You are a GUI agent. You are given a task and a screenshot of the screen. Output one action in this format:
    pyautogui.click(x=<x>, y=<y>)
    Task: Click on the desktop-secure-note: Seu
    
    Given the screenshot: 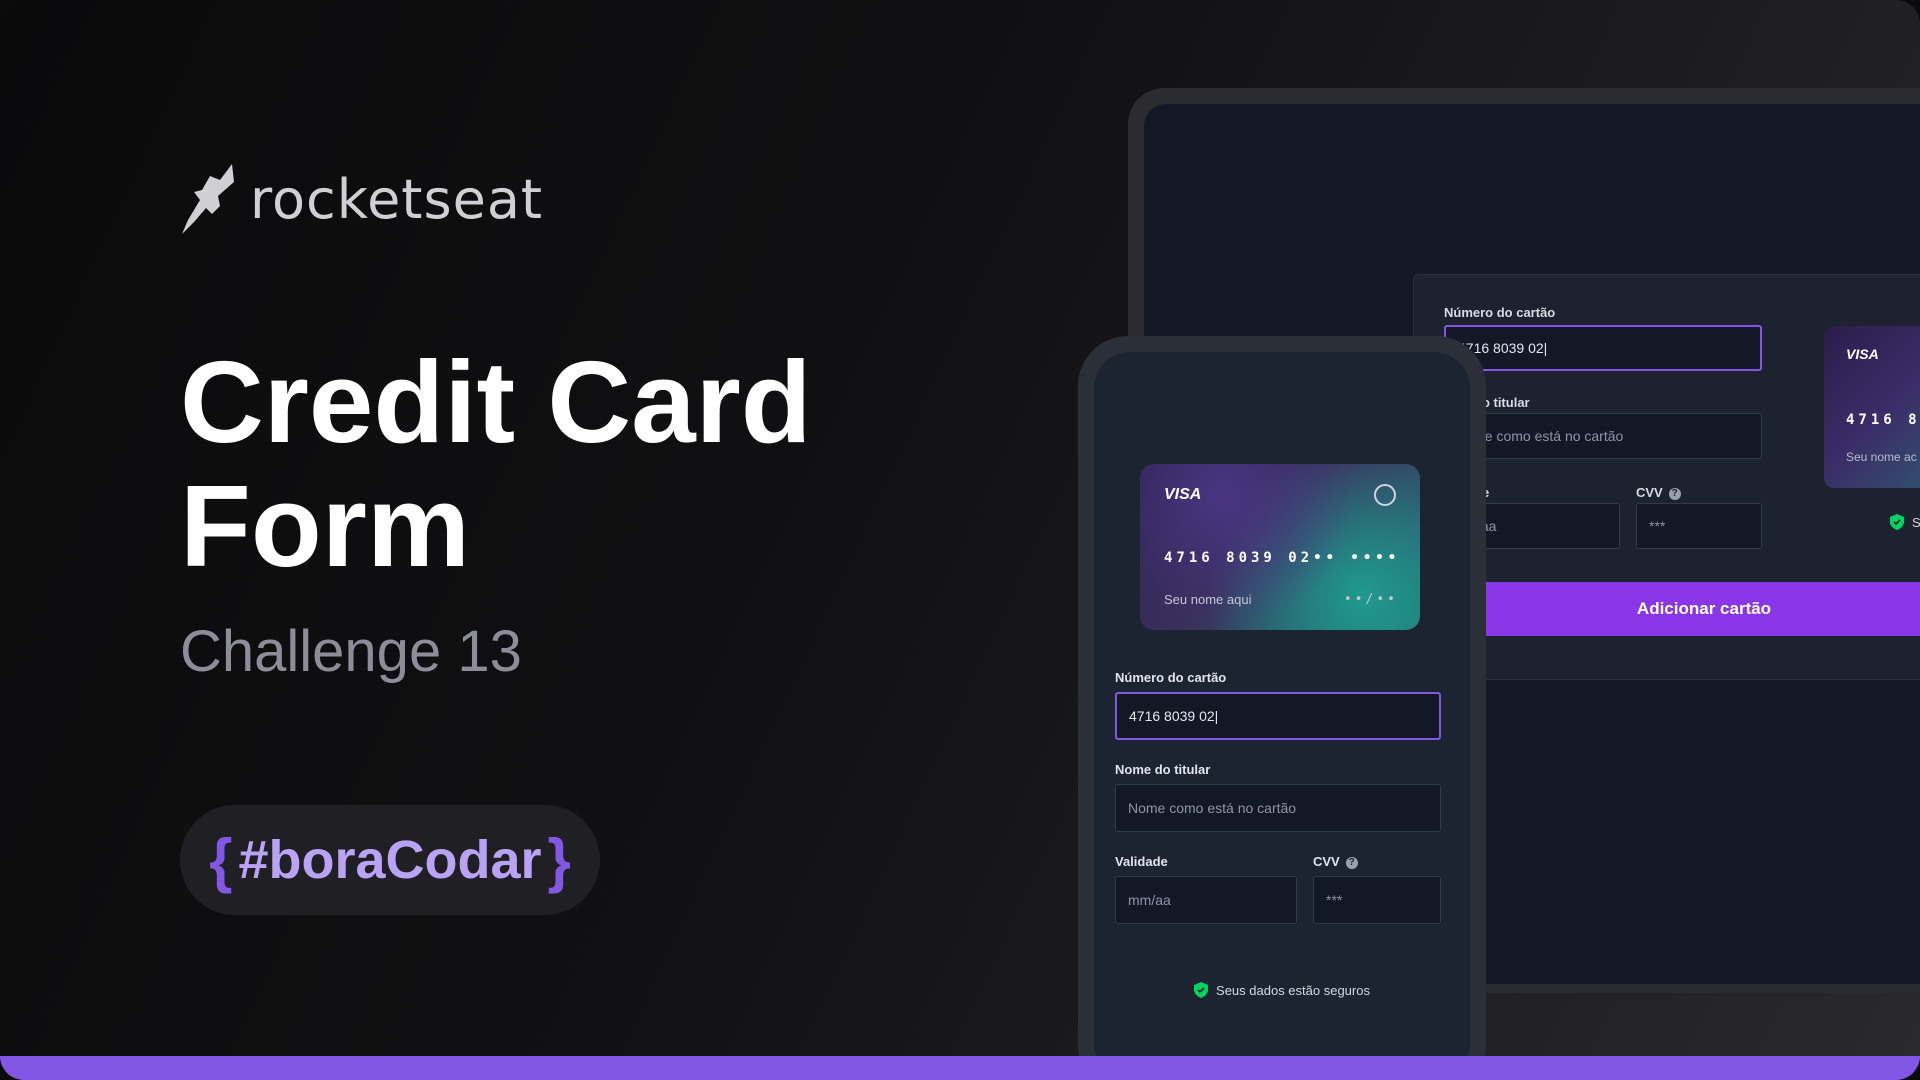 What is the action you would take?
    pyautogui.click(x=1905, y=522)
    